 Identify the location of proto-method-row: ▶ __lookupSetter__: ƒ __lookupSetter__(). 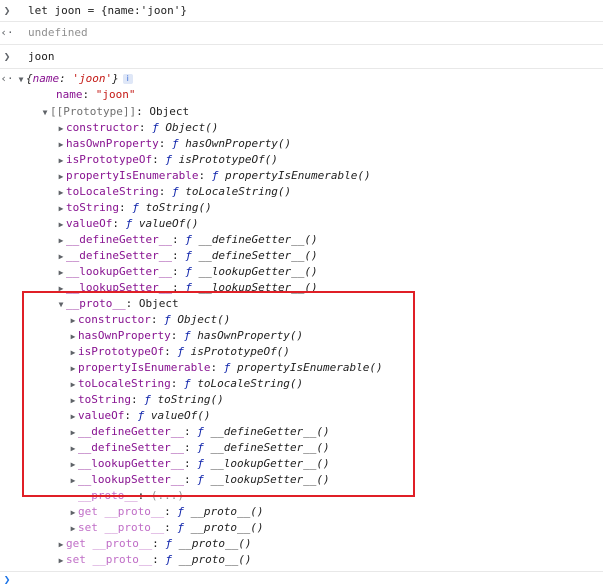
(301, 480).